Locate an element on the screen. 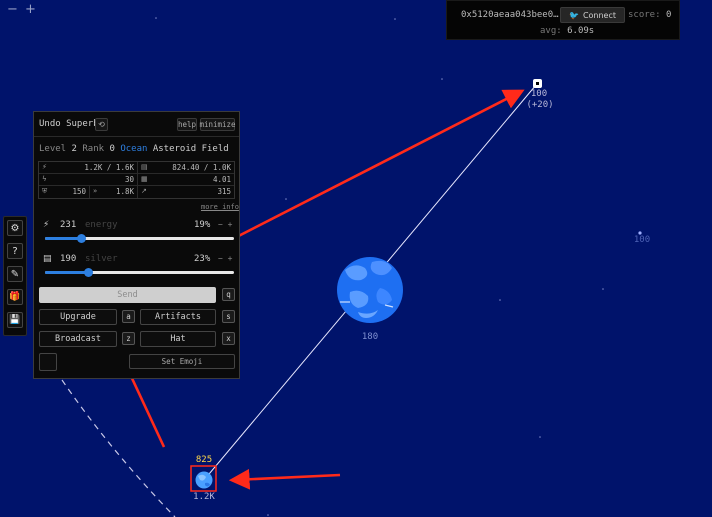 The image size is (712, 517). silver-decrease-button: − is located at coordinates (220, 258).